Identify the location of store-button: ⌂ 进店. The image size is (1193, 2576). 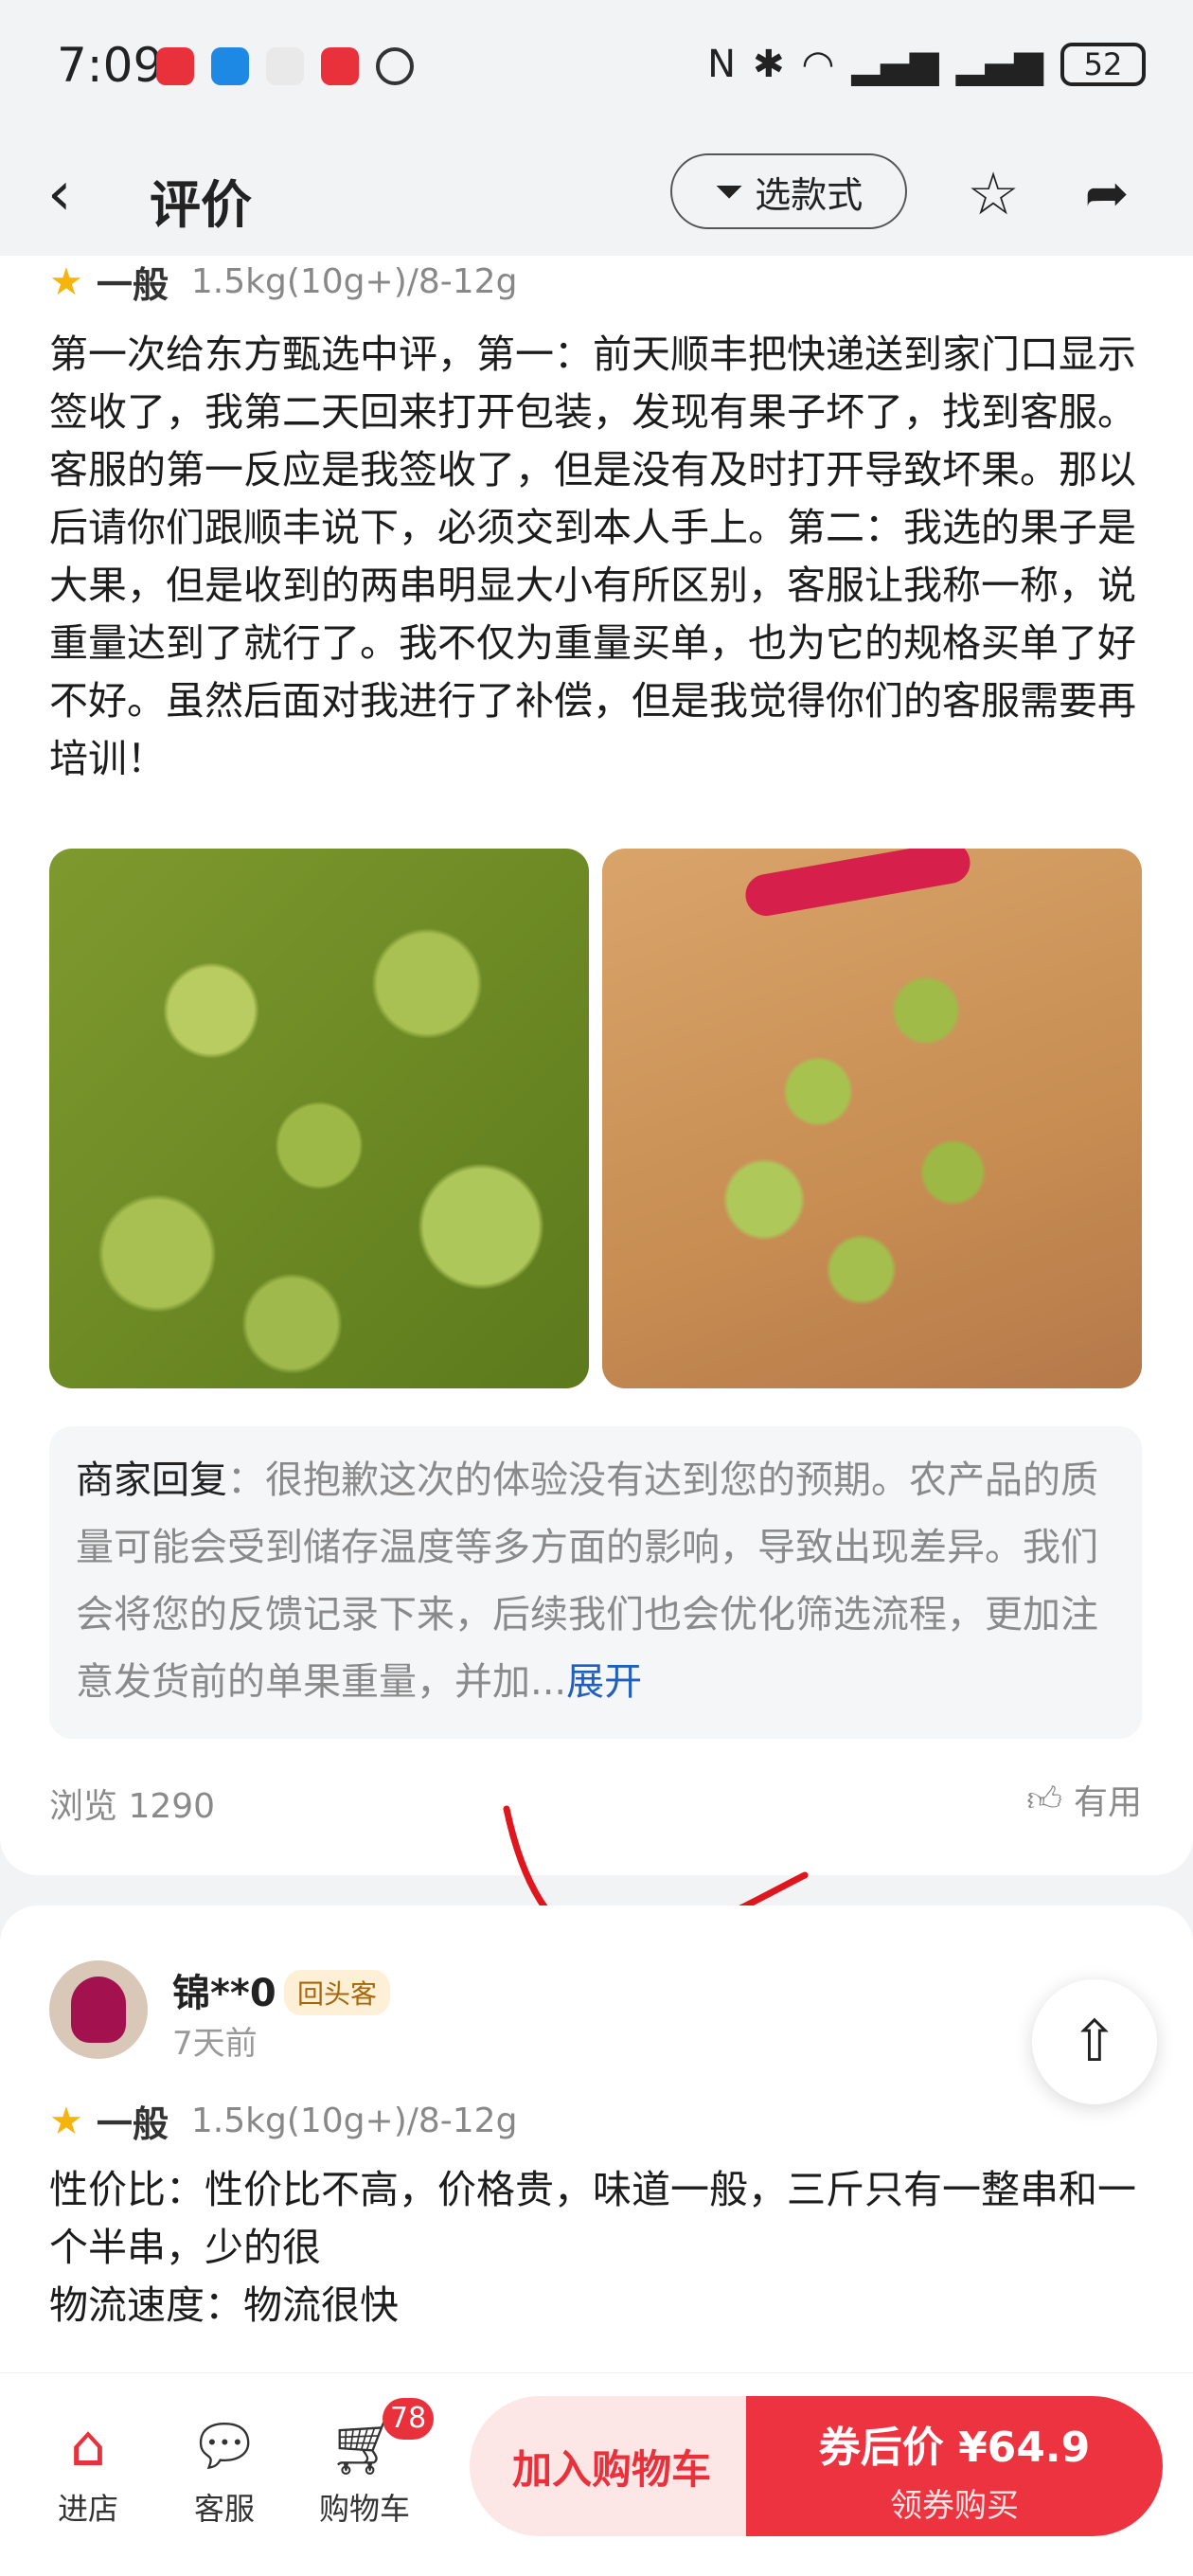
(88, 2470).